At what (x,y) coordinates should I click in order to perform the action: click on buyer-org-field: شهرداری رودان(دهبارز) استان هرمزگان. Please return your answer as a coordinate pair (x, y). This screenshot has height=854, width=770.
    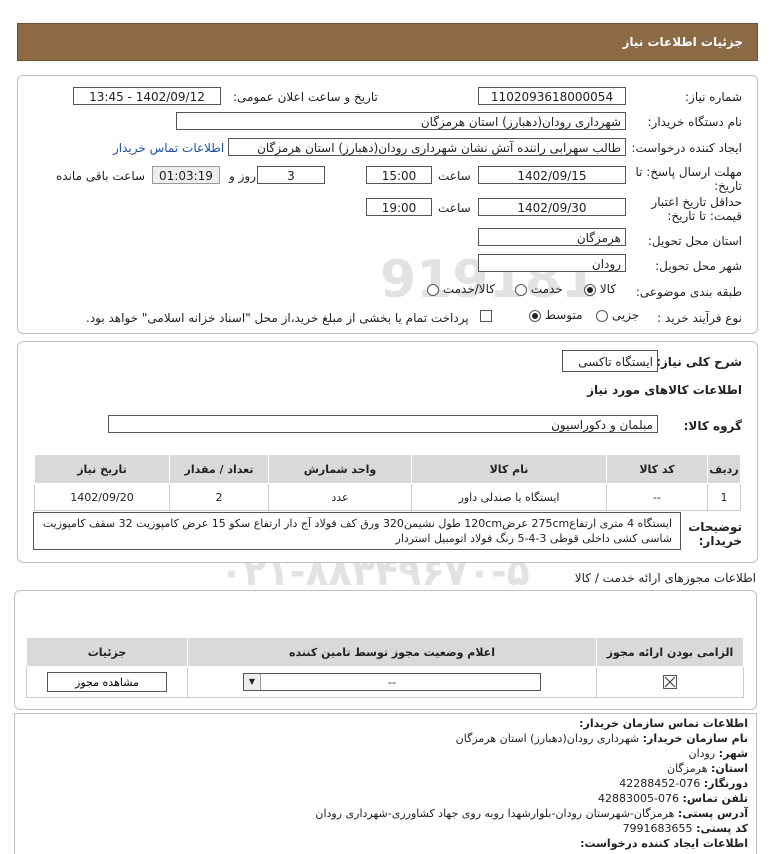
    Looking at the image, I should click on (401, 121).